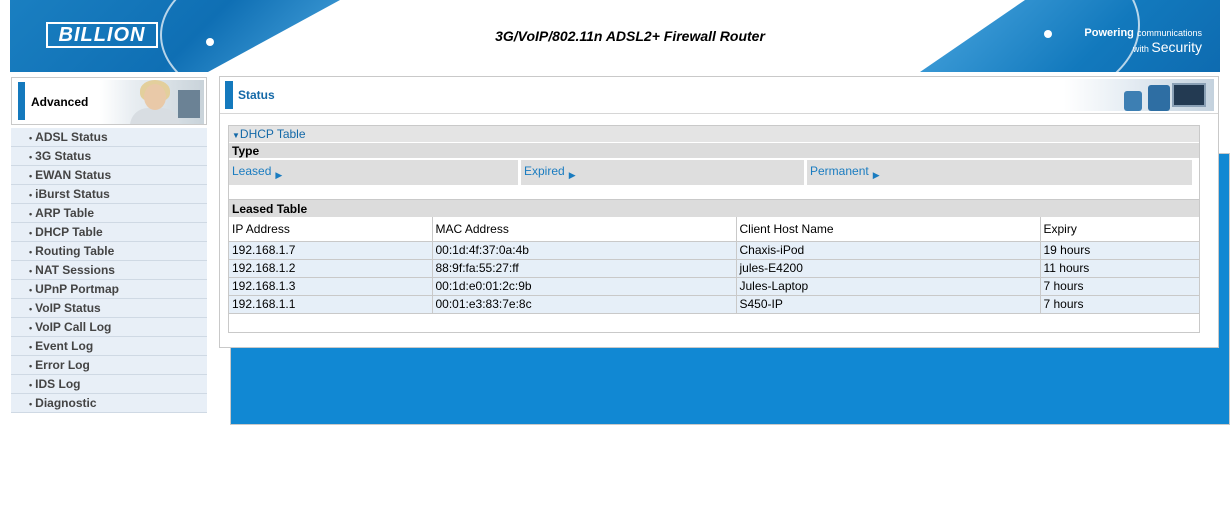 The height and width of the screenshot is (524, 1230). What do you see at coordinates (71, 137) in the screenshot?
I see `sidebar-item-label: ADSL Status` at bounding box center [71, 137].